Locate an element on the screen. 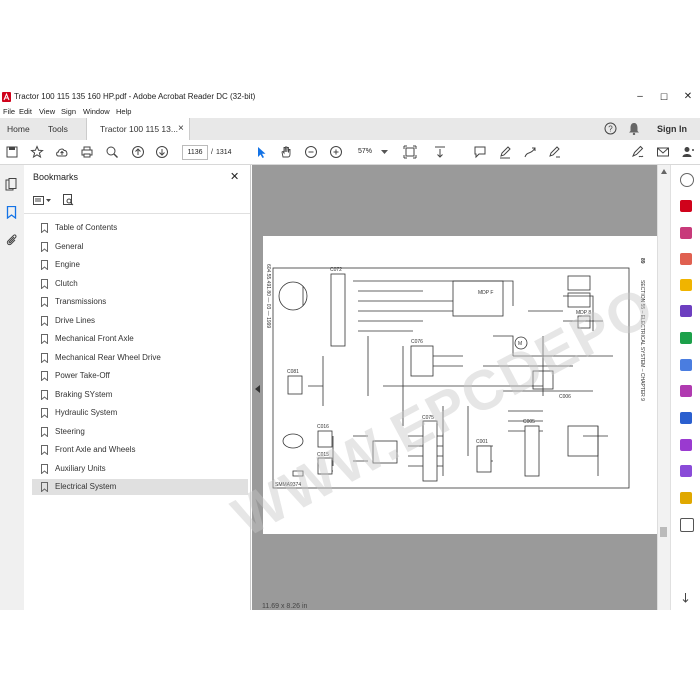 The image size is (700, 700). redact-icon is located at coordinates (686, 471).